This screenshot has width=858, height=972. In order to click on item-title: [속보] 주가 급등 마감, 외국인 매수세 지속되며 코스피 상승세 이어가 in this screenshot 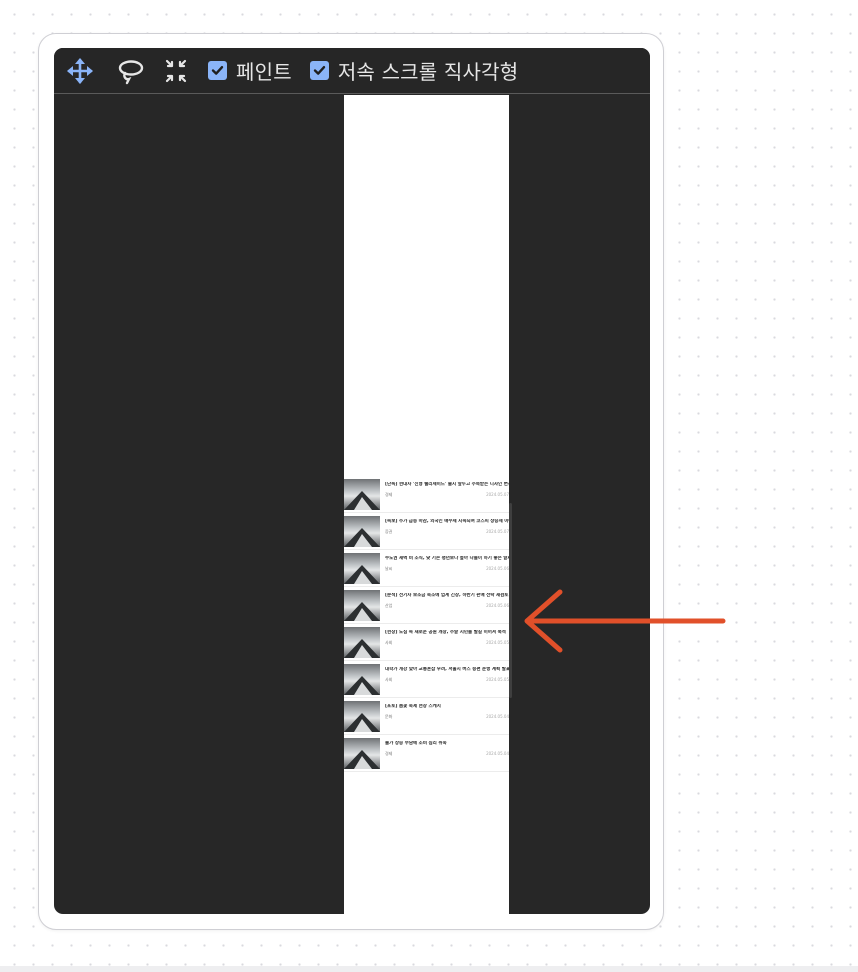, I will do `click(447, 521)`.